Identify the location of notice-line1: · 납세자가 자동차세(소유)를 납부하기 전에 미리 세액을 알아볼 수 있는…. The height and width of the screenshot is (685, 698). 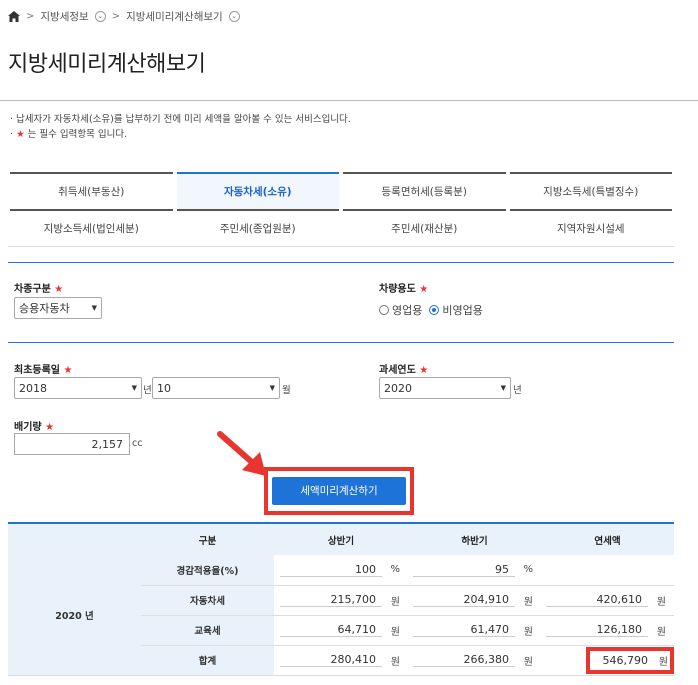
(180, 119).